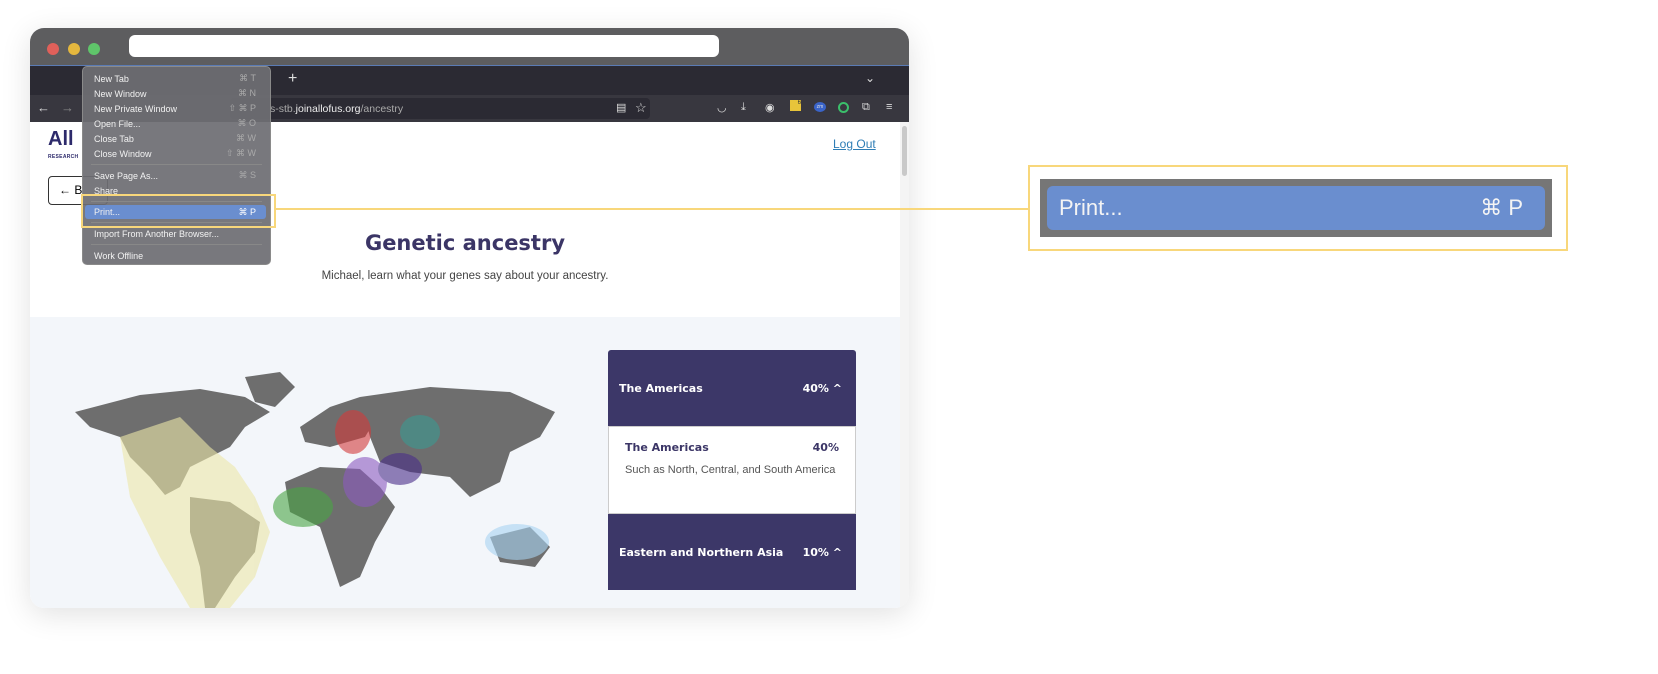 Image resolution: width=1658 pixels, height=674 pixels. What do you see at coordinates (795, 105) in the screenshot?
I see `extension-icon: 6` at bounding box center [795, 105].